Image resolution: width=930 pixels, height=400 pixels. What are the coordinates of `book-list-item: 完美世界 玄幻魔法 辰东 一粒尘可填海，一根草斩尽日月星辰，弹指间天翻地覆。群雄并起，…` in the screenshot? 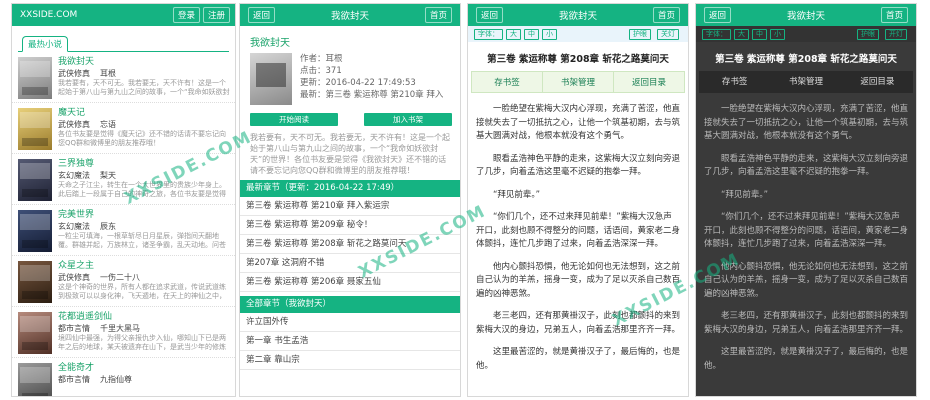 It's located at (123, 230).